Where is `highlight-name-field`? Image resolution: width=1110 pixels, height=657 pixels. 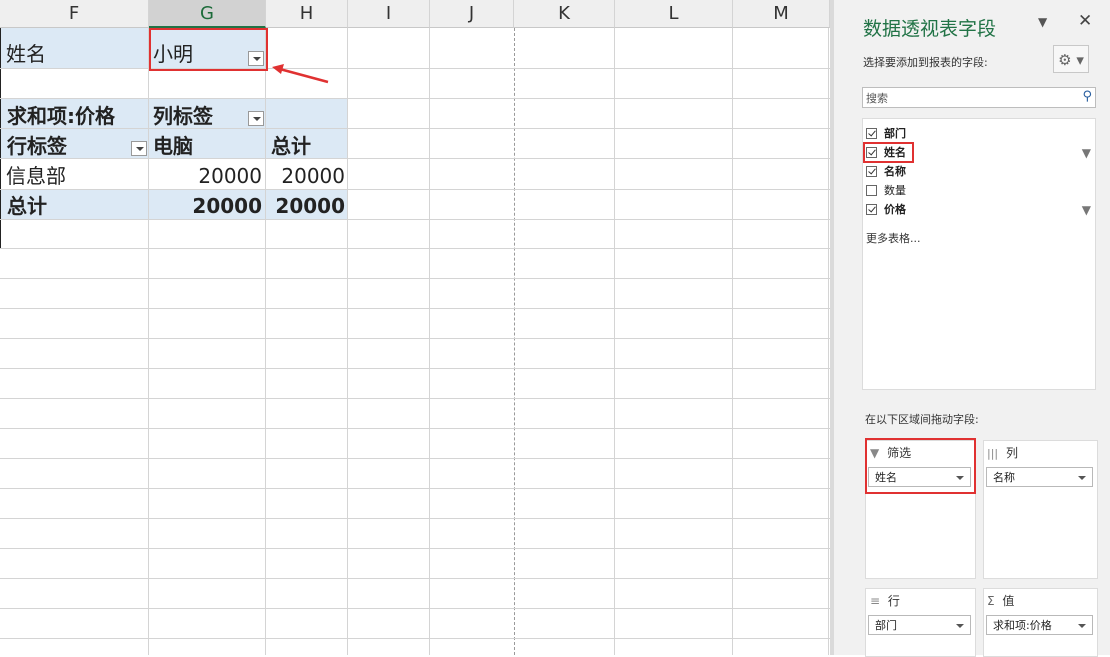 highlight-name-field is located at coordinates (888, 152).